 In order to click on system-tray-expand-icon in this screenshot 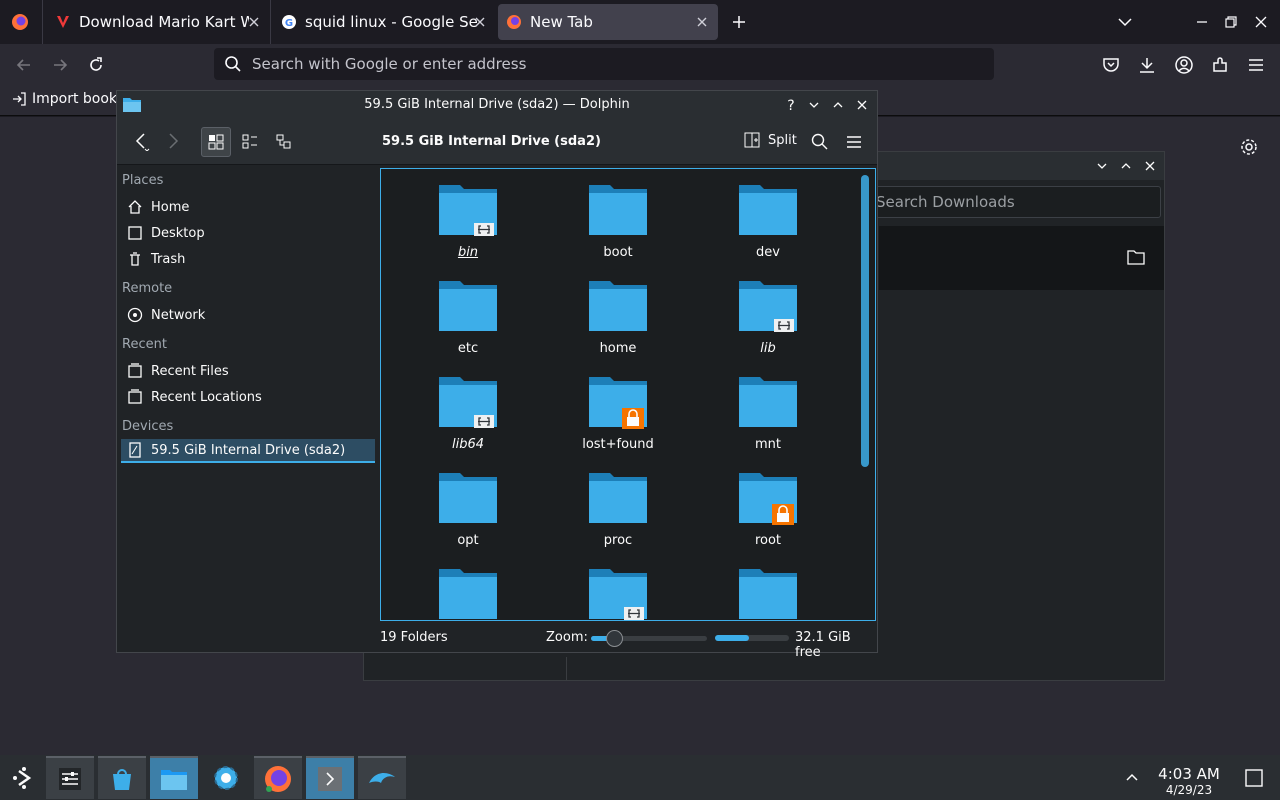, I will do `click(1132, 777)`.